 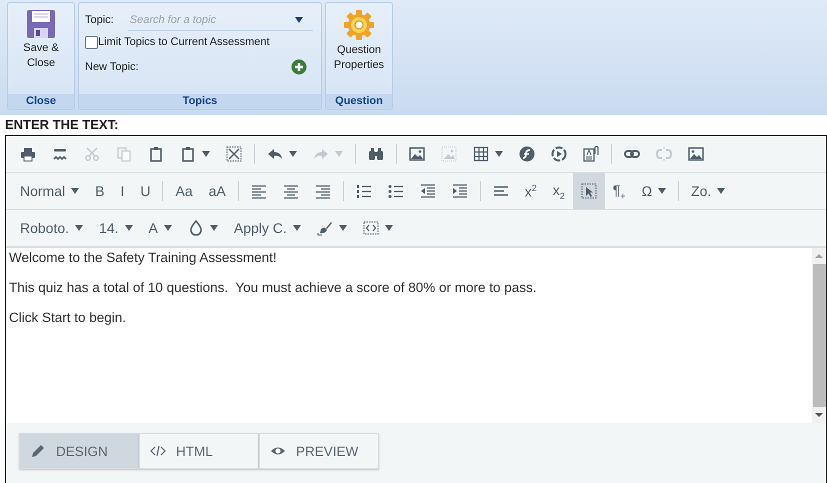 What do you see at coordinates (60, 154) in the screenshot?
I see `spelling-icon` at bounding box center [60, 154].